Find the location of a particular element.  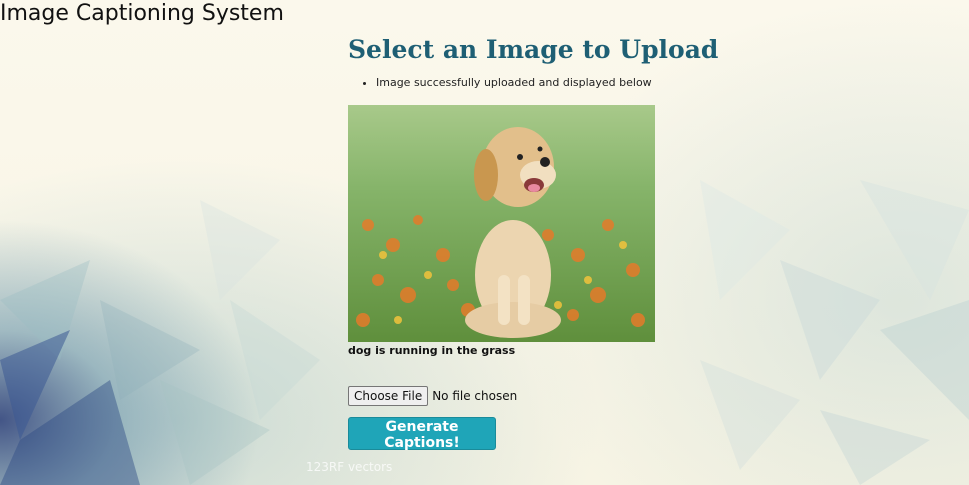

file-status-text: No file chosen is located at coordinates (475, 396).